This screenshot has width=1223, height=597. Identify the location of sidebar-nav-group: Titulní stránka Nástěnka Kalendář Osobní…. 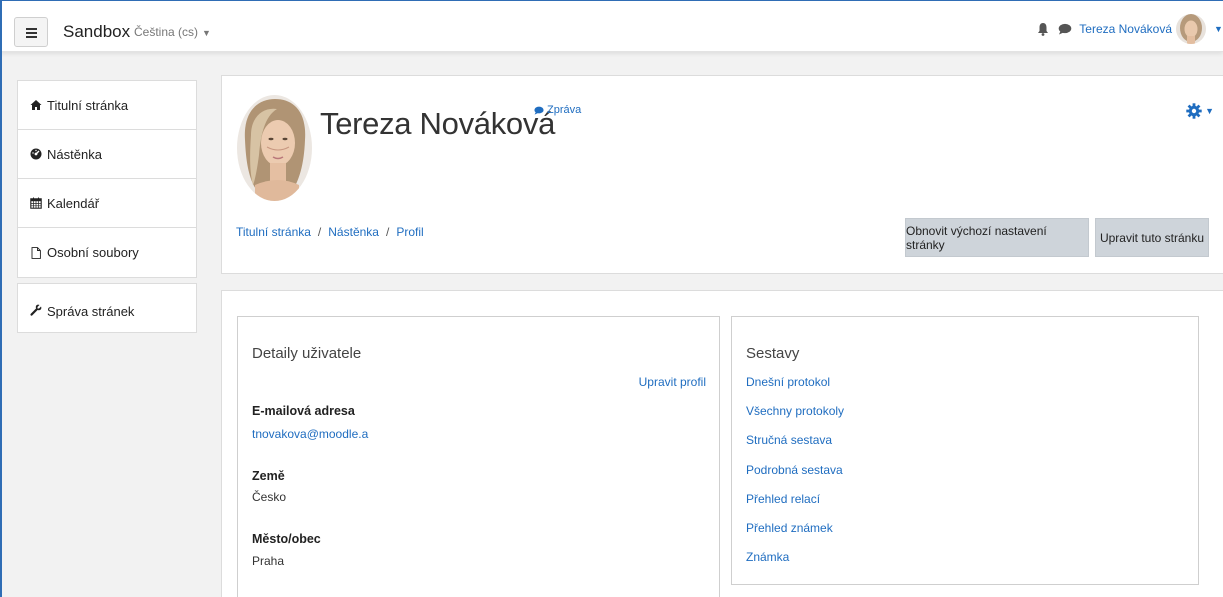
(107, 179).